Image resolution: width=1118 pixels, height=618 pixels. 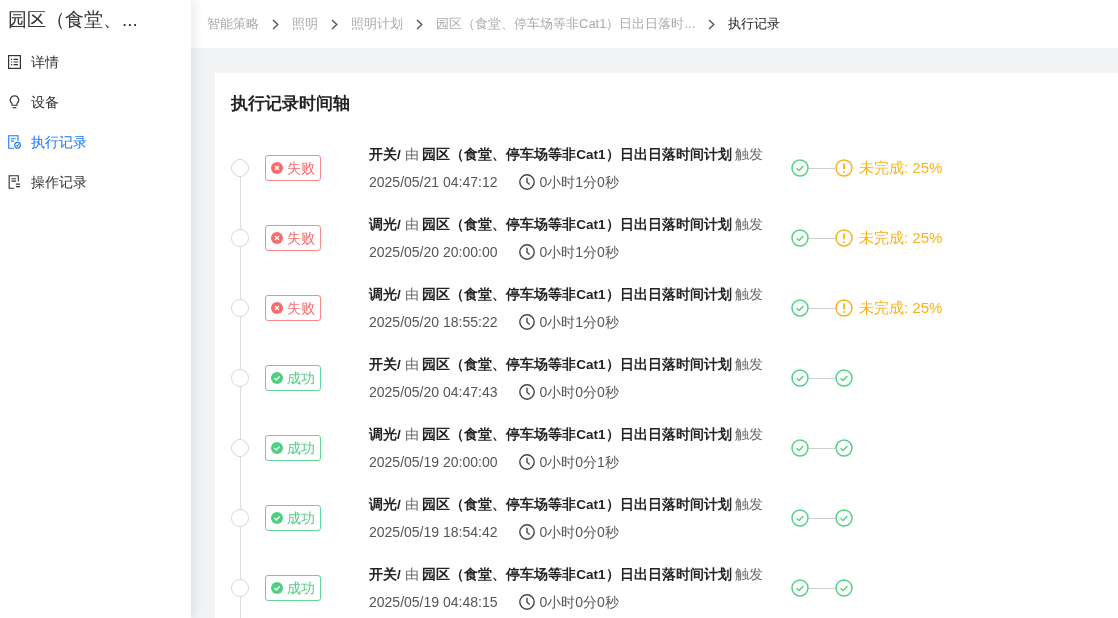 What do you see at coordinates (305, 24) in the screenshot?
I see `breadcrumb-link: 照明` at bounding box center [305, 24].